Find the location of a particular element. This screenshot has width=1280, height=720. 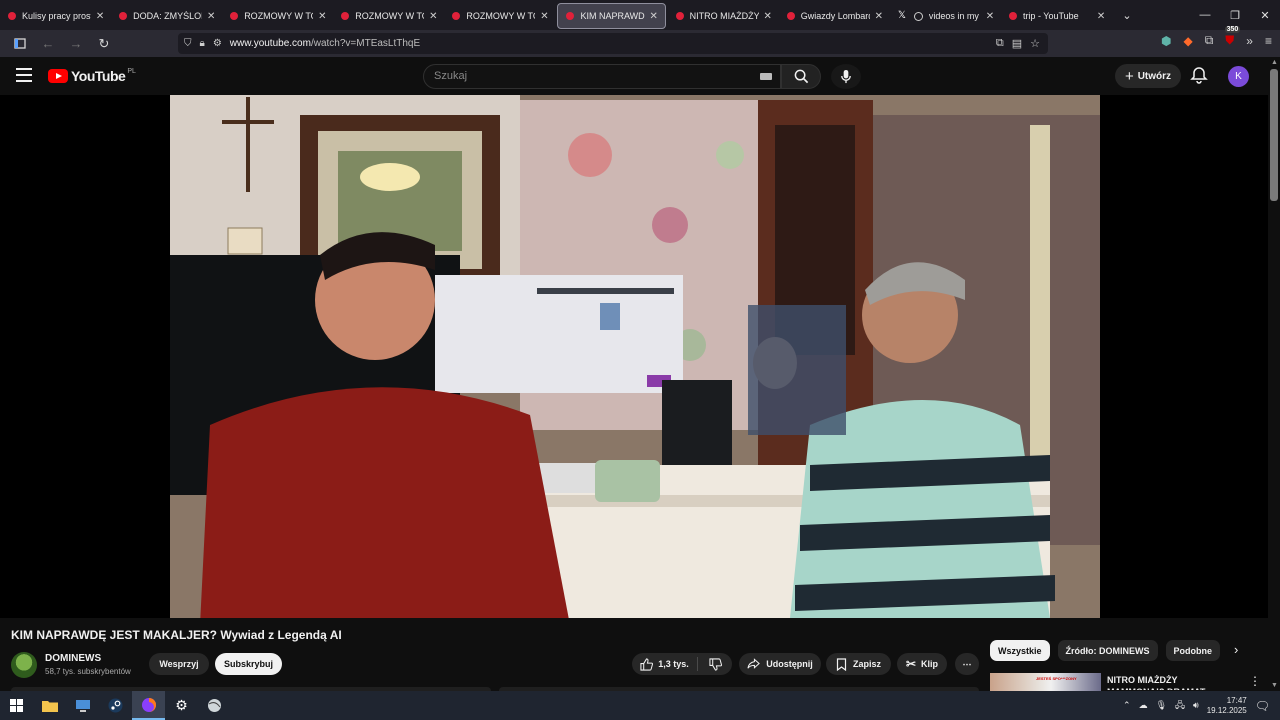

share-button: Udostępnij is located at coordinates (780, 664).